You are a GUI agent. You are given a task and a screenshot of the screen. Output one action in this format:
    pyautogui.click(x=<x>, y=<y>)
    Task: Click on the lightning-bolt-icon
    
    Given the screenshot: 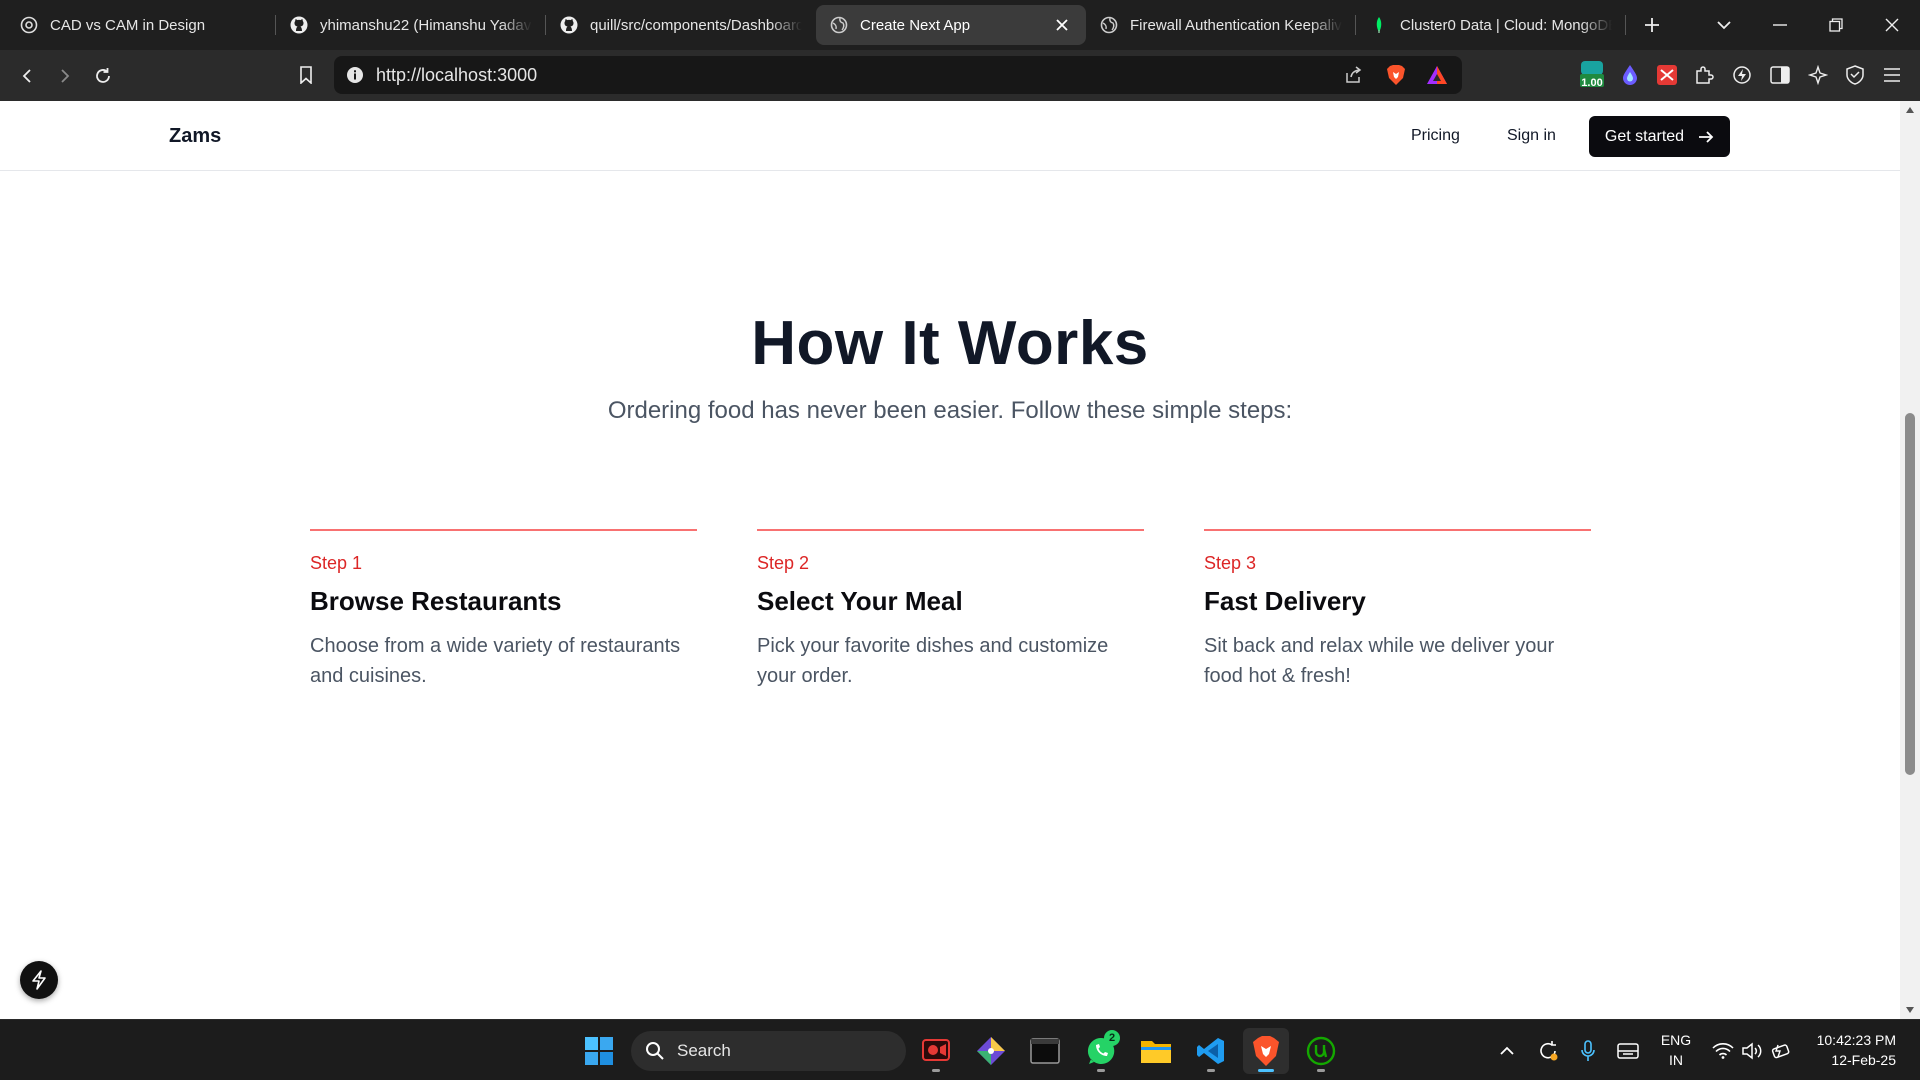 What is the action you would take?
    pyautogui.click(x=39, y=980)
    